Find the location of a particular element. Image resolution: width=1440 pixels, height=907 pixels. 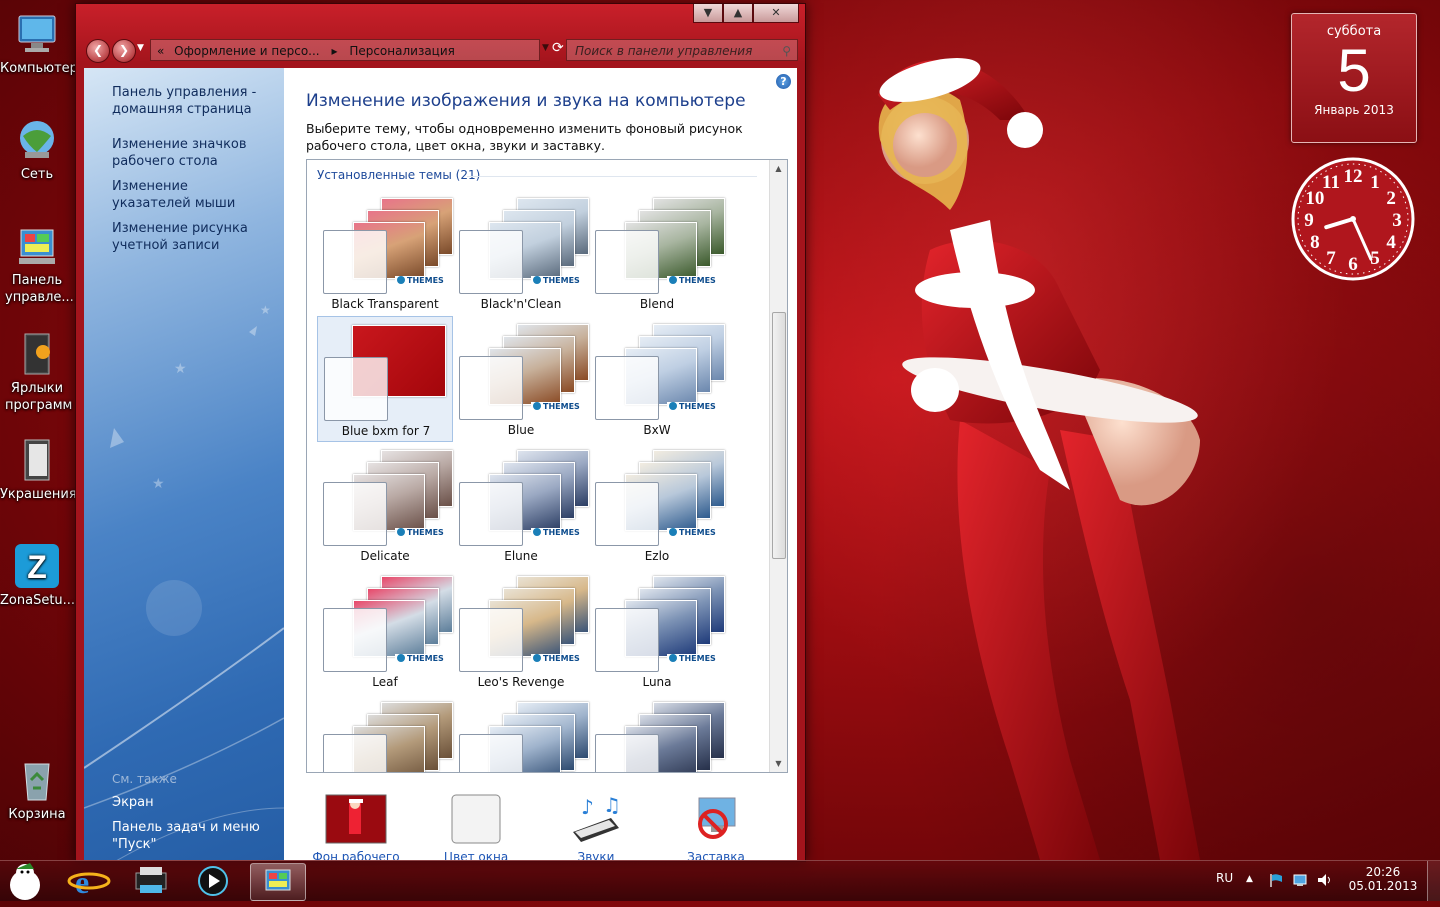

theme-item: THEMES Leo's Revenge is located at coordinates (521, 631).